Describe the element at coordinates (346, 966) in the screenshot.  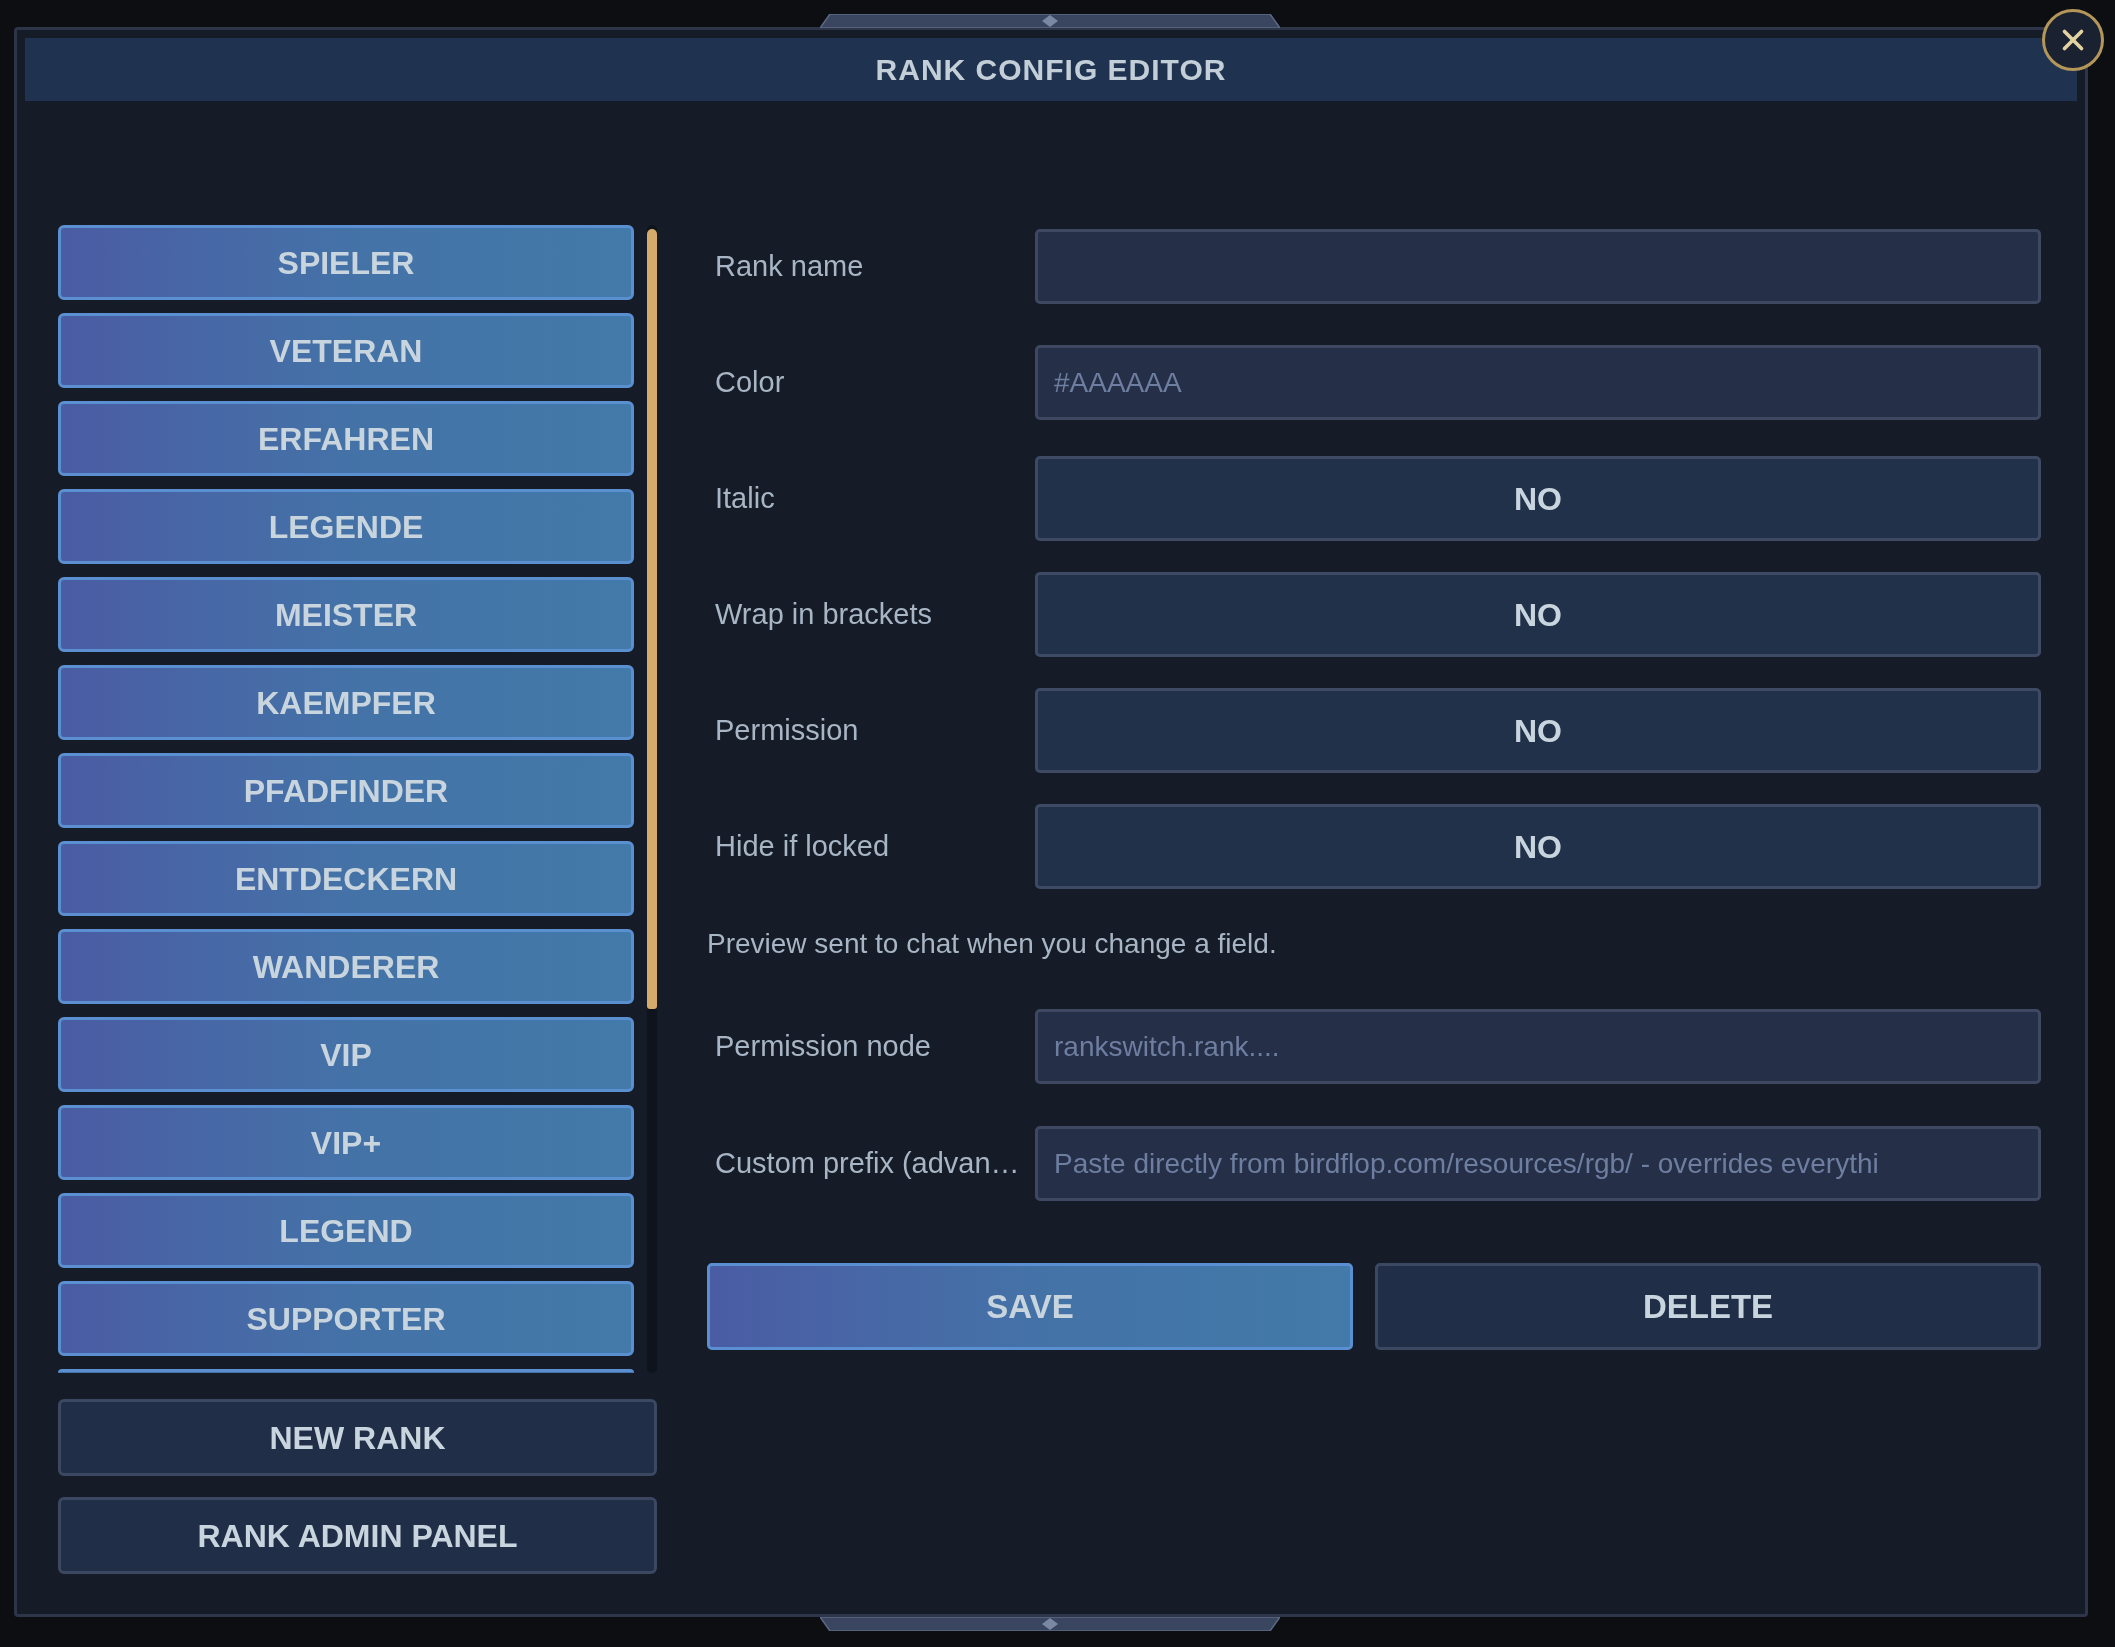
I see `rank-button: WANDERER` at that location.